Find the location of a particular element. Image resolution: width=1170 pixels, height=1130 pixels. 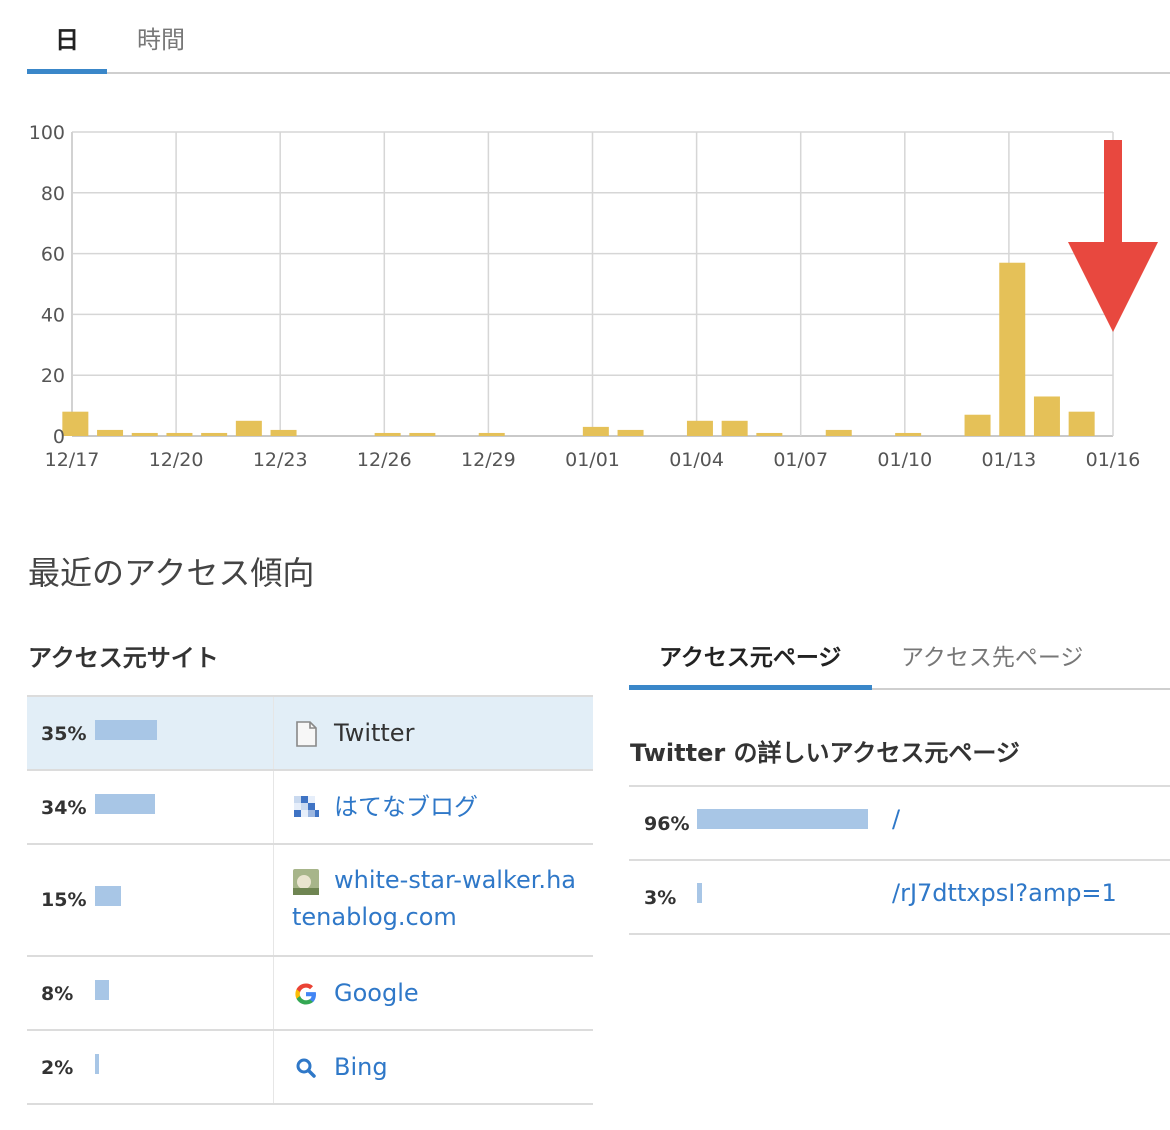

source-percent: 35% is located at coordinates (64, 734).